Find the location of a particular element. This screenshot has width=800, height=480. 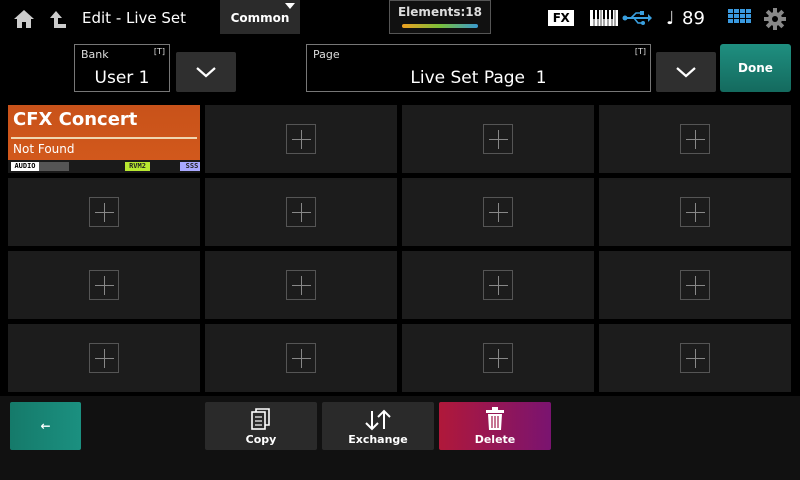

tempo-value: 89 is located at coordinates (693, 18).